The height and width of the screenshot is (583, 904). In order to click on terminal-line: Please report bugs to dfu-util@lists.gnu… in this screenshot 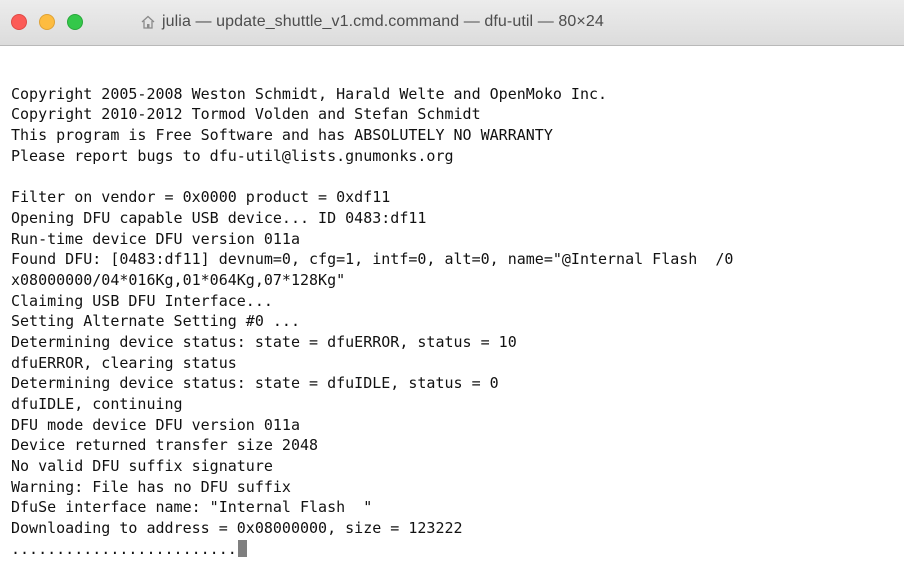, I will do `click(457, 156)`.